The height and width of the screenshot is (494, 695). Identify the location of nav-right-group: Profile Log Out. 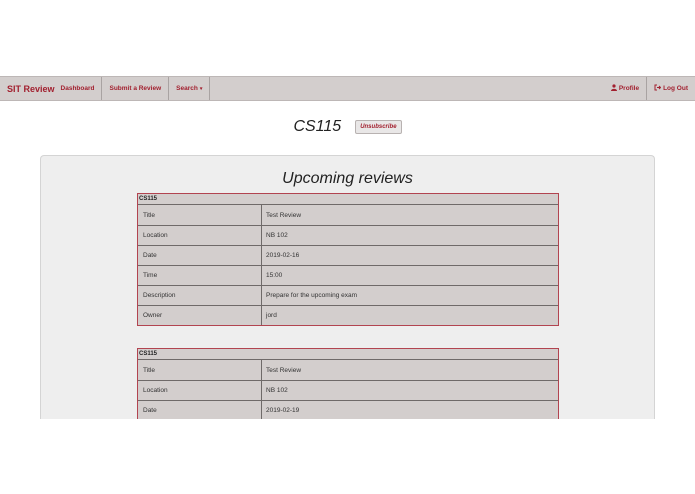
(649, 88).